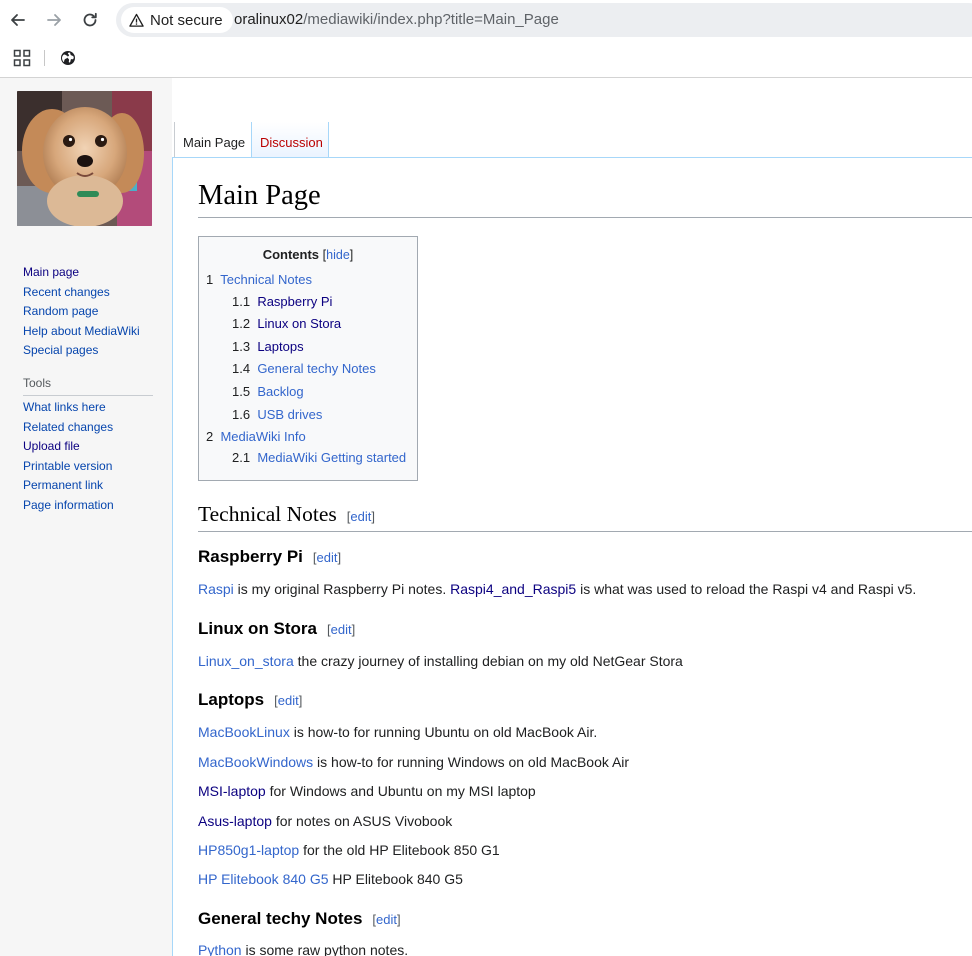 The height and width of the screenshot is (956, 972). I want to click on sidebar-item-what-links-here: What links here, so click(64, 407).